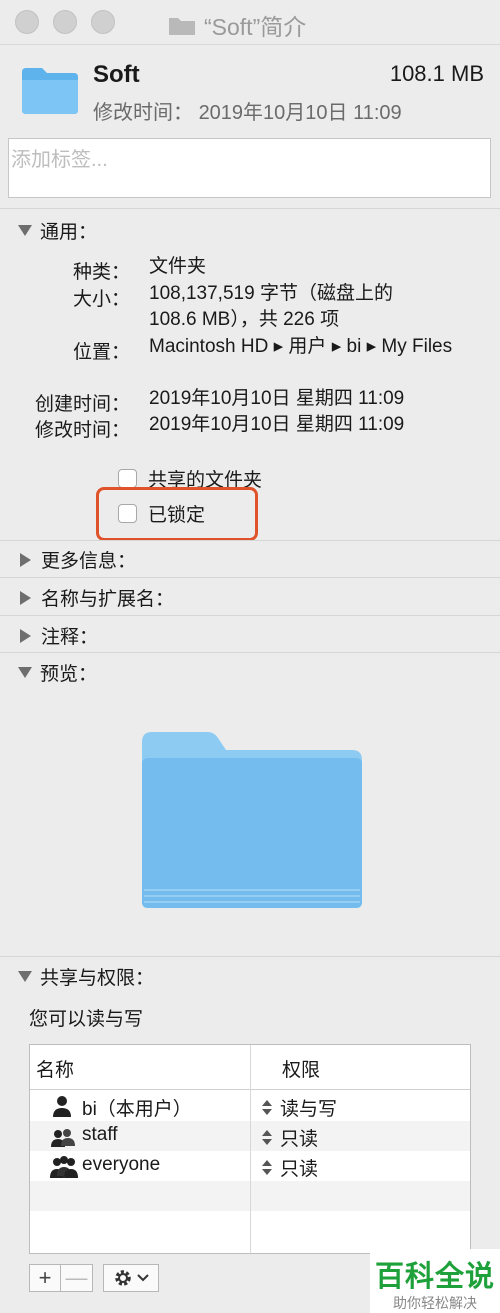  I want to click on more-info-section-toggle: 更多信息：, so click(77, 559).